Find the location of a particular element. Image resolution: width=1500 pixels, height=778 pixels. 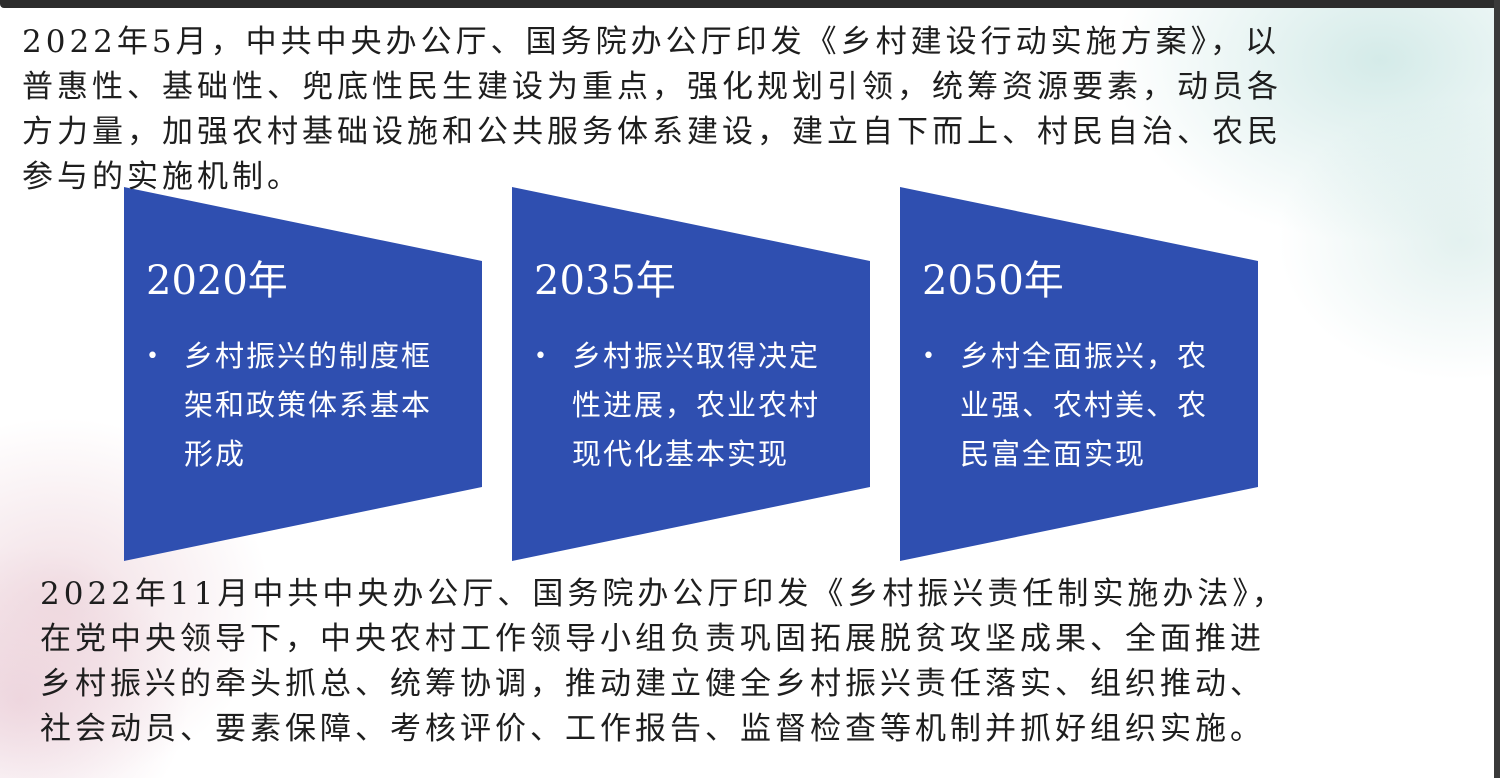

milestone-description: 乡村全面振兴，农业强、农村美、农民富全面实现 is located at coordinates (1084, 405).